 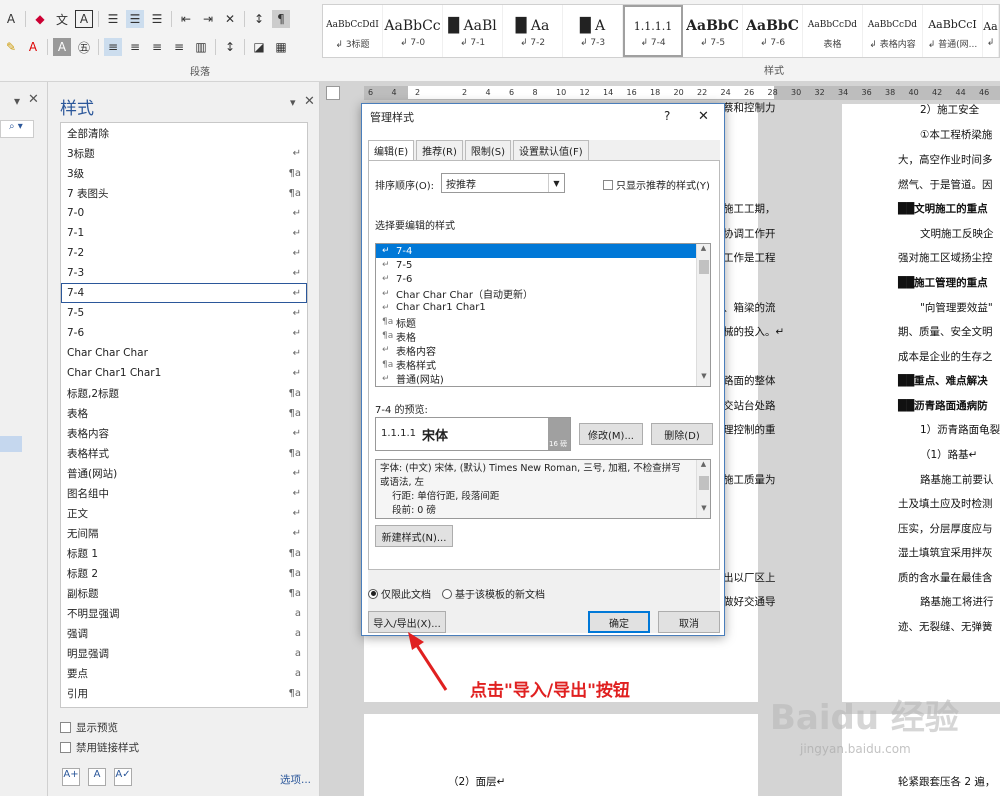 What do you see at coordinates (230, 47) in the screenshot?
I see `line-spacing-icon: ↕` at bounding box center [230, 47].